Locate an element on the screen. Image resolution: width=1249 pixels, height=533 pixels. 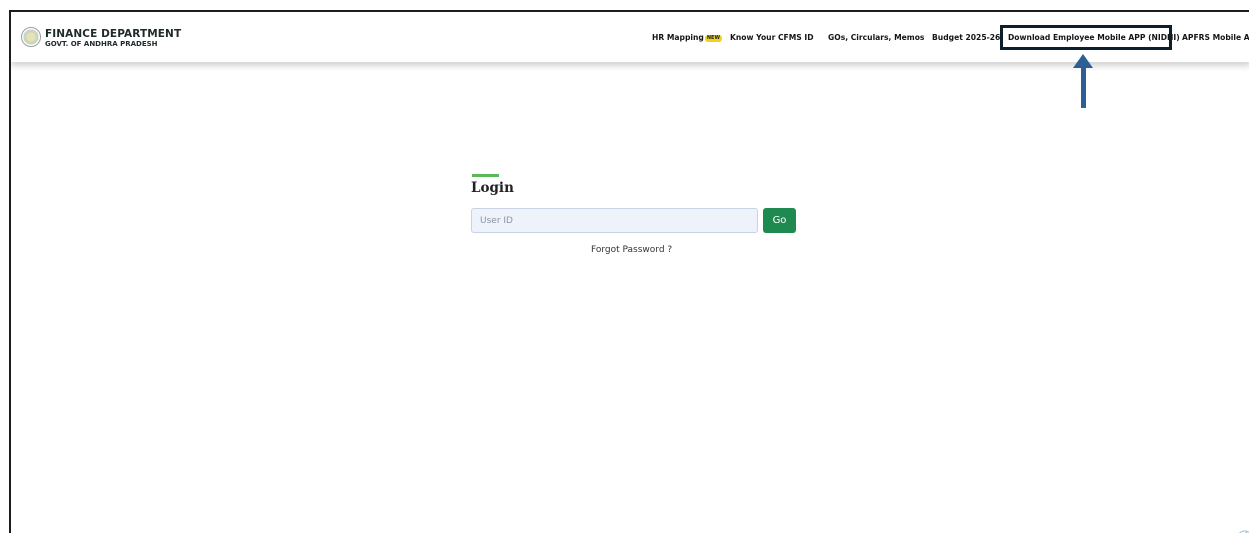
login-title: Login is located at coordinates (492, 188).